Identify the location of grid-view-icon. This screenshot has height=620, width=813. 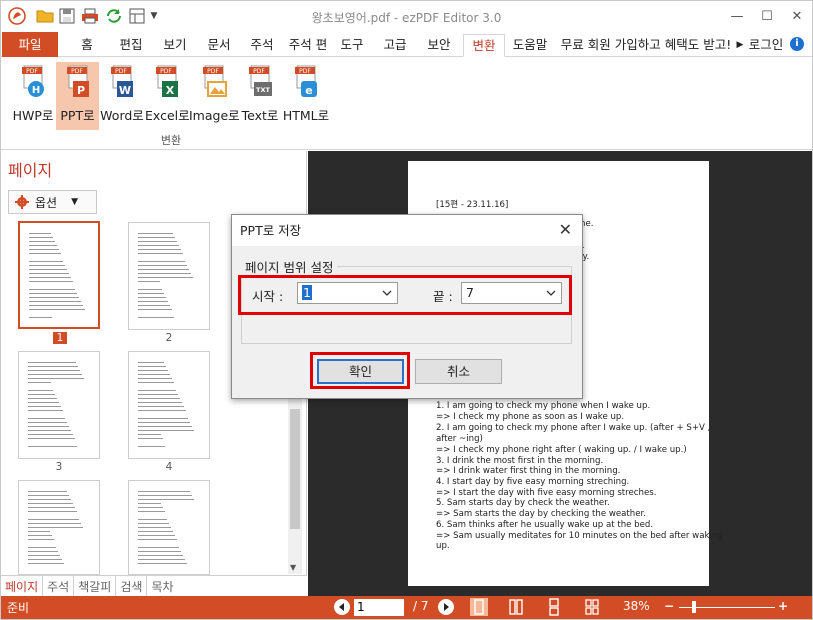
(592, 607).